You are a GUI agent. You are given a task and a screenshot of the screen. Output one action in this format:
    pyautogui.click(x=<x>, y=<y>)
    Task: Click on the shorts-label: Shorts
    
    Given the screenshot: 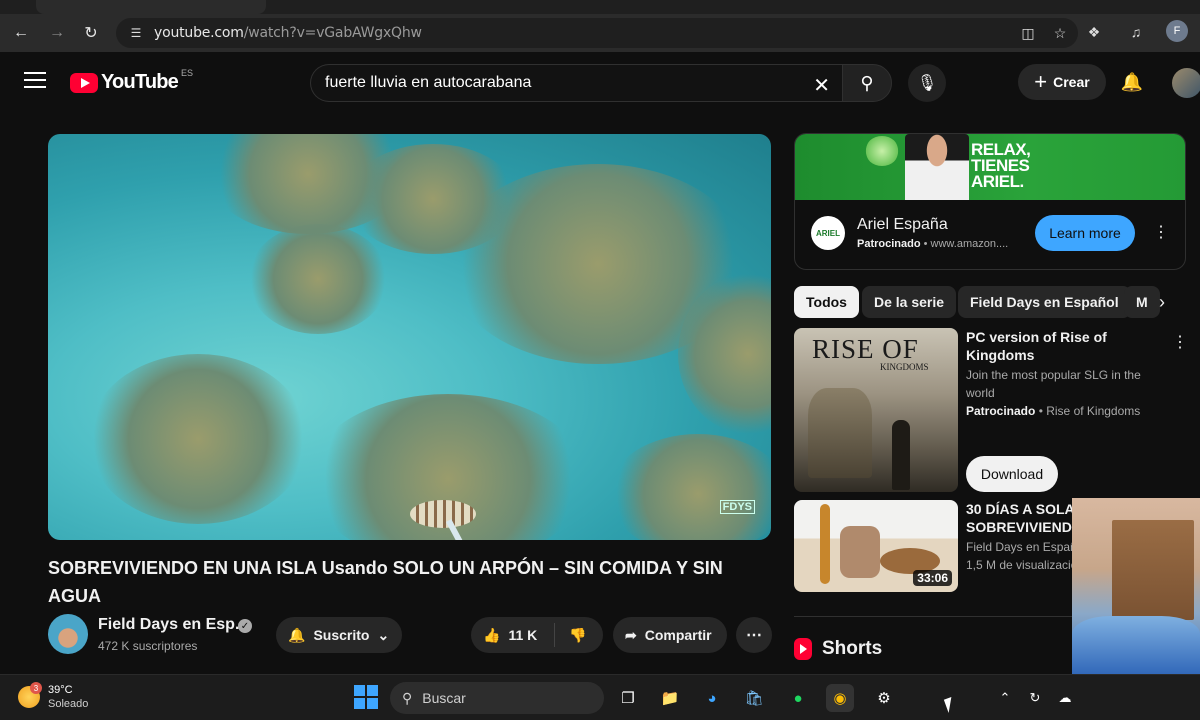 What is the action you would take?
    pyautogui.click(x=852, y=648)
    